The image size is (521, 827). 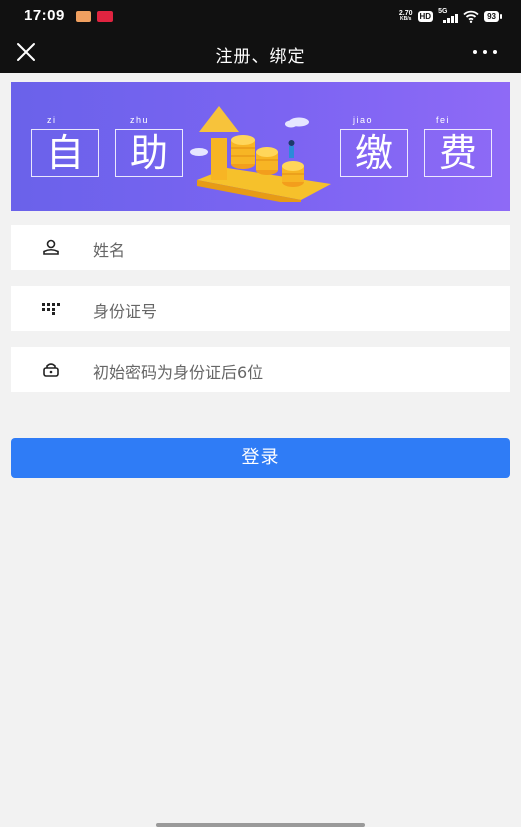 What do you see at coordinates (374, 153) in the screenshot?
I see `banner-char: 缴` at bounding box center [374, 153].